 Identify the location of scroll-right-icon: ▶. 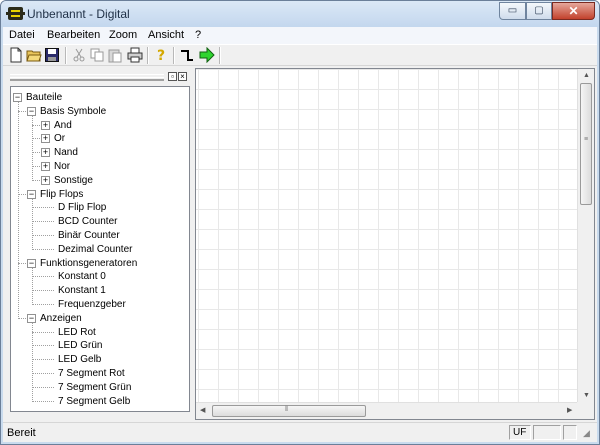
(569, 410).